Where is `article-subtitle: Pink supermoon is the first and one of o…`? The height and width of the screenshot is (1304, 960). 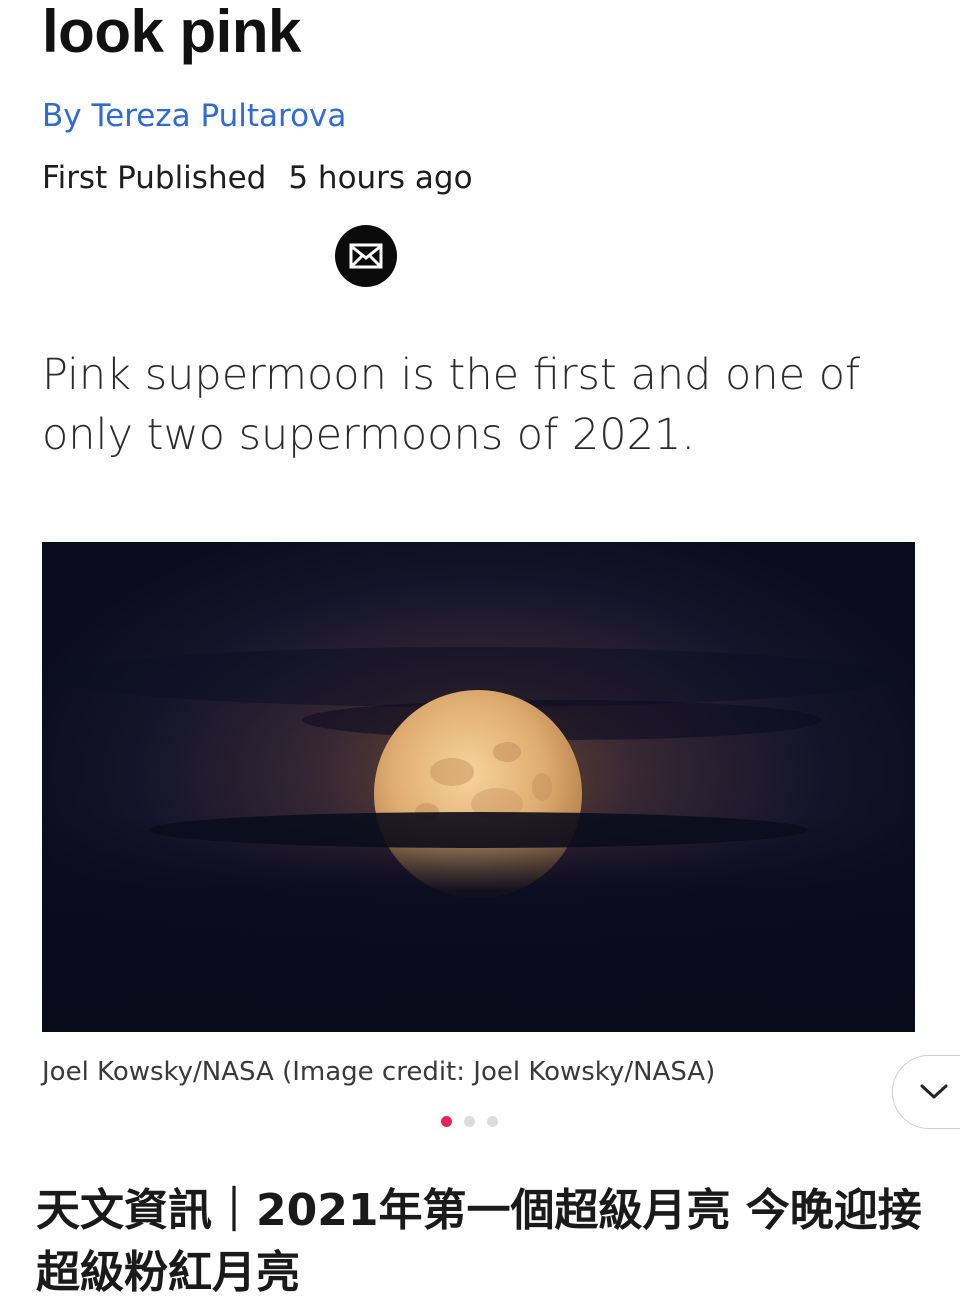 article-subtitle: Pink supermoon is the first and one of o… is located at coordinates (451, 405).